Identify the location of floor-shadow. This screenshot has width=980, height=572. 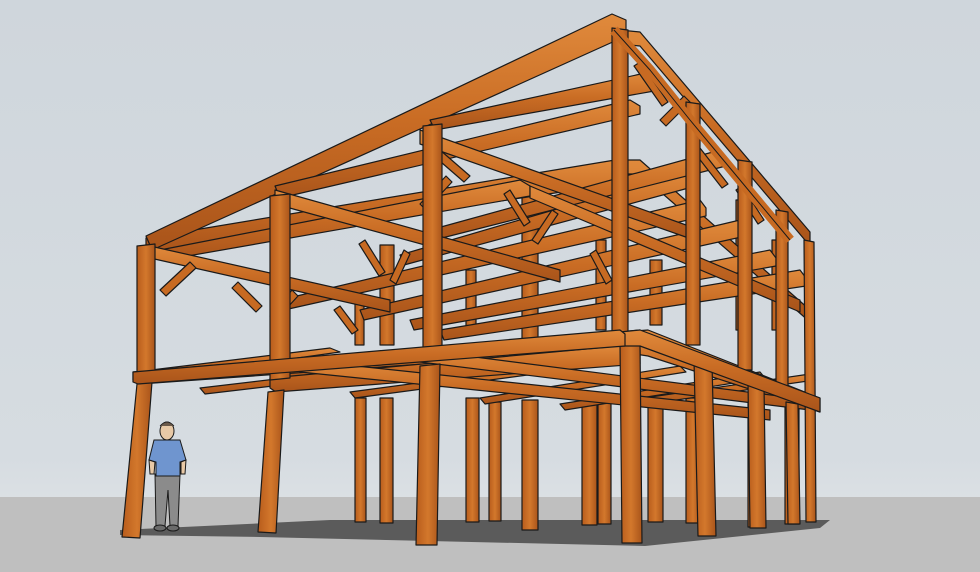
(475, 533).